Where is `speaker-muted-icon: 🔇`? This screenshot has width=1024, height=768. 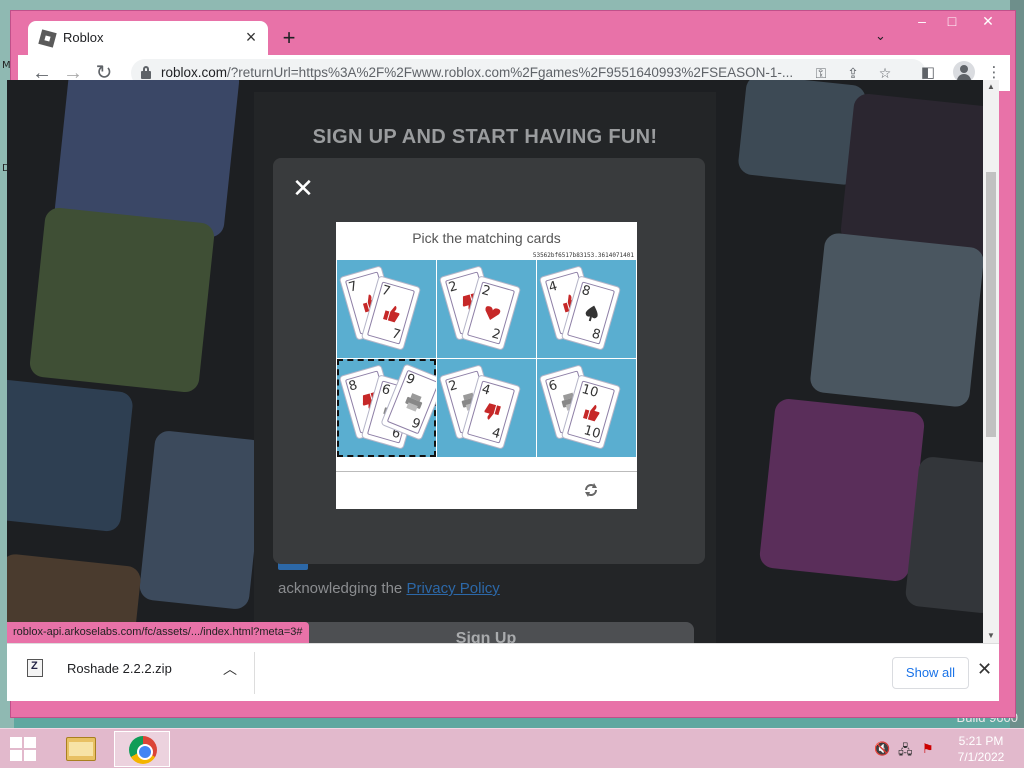
speaker-muted-icon: 🔇 is located at coordinates (882, 749).